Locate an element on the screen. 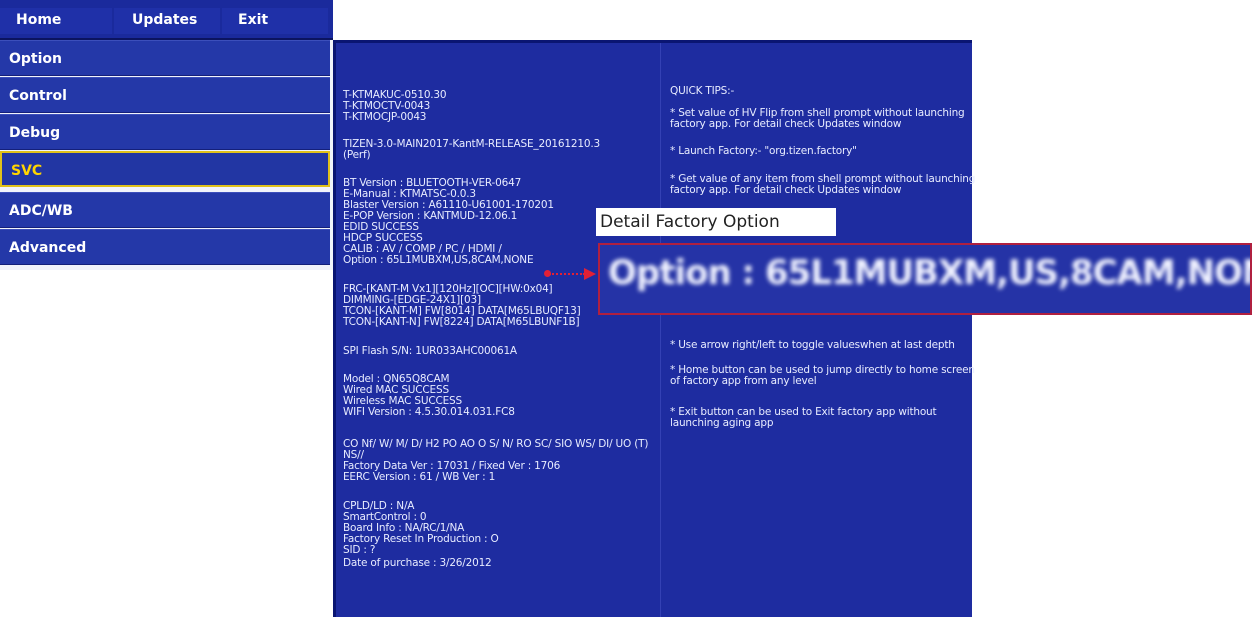 The height and width of the screenshot is (617, 1252). info-line: TCON-[KANT-N] FW[8224] DATA[M65LBUNF1B] is located at coordinates (461, 322).